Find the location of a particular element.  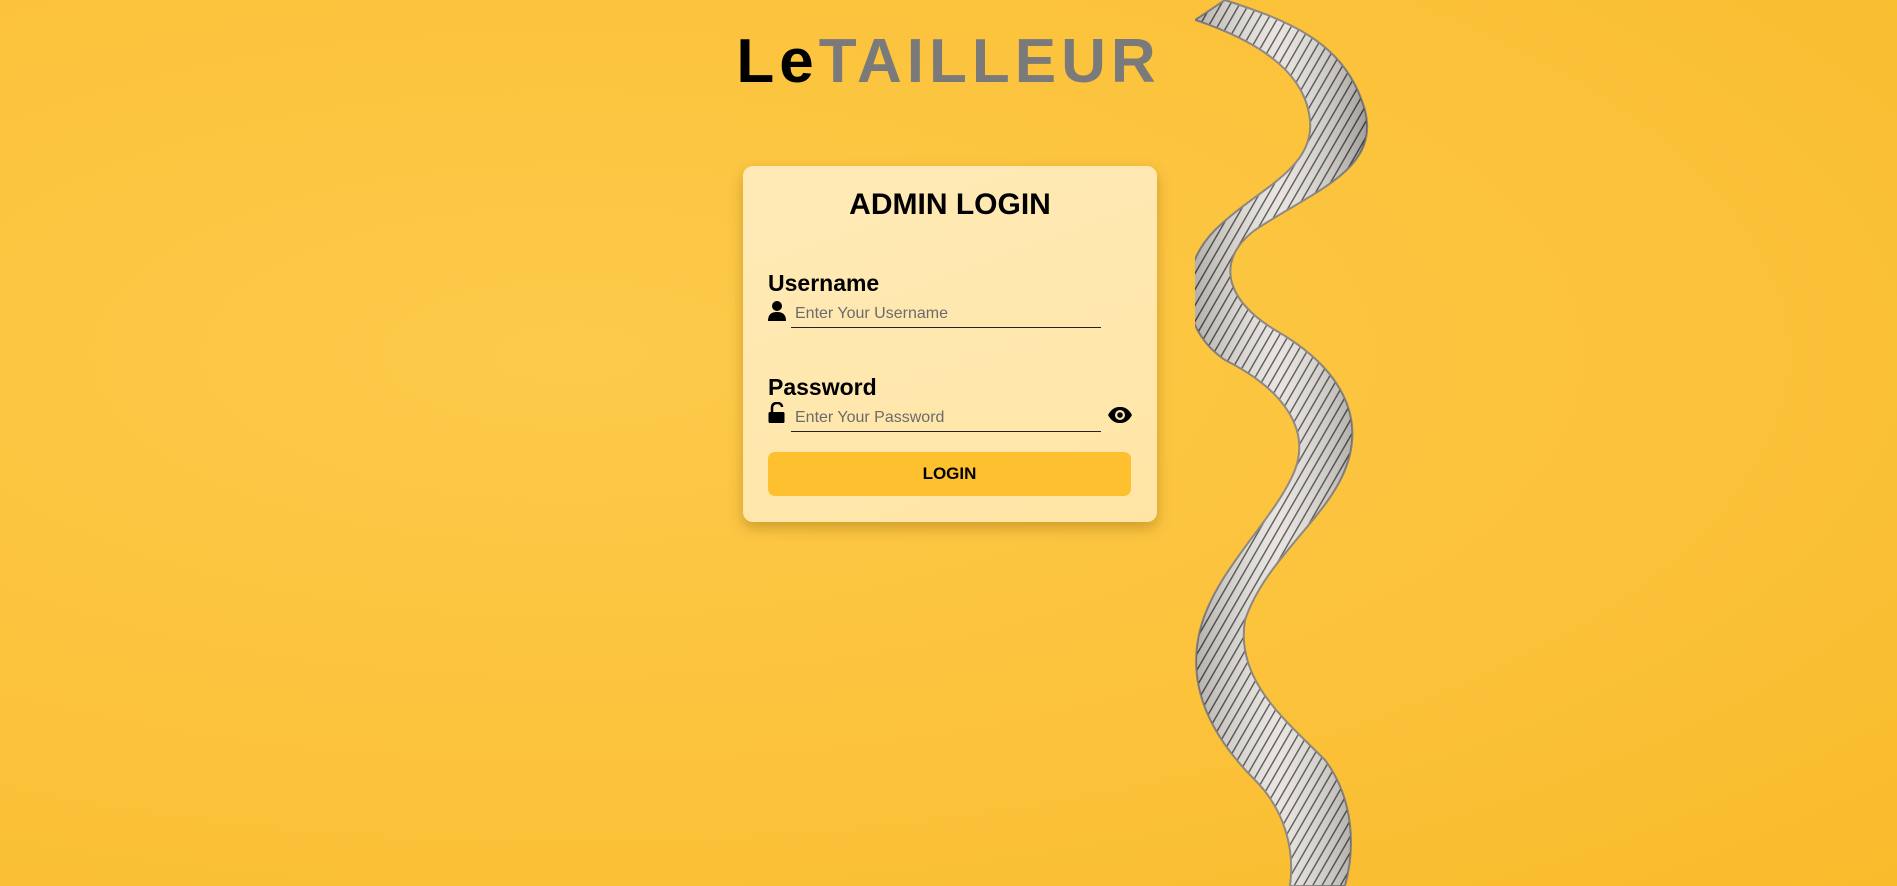

username-label: Username is located at coordinates (824, 283).